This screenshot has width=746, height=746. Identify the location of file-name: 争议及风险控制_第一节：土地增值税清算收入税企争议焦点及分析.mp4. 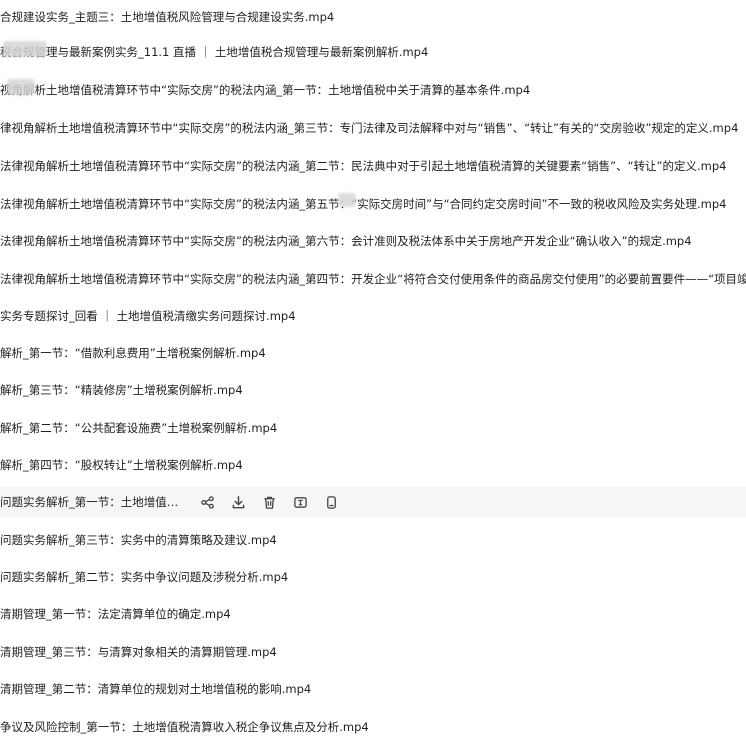
(184, 727).